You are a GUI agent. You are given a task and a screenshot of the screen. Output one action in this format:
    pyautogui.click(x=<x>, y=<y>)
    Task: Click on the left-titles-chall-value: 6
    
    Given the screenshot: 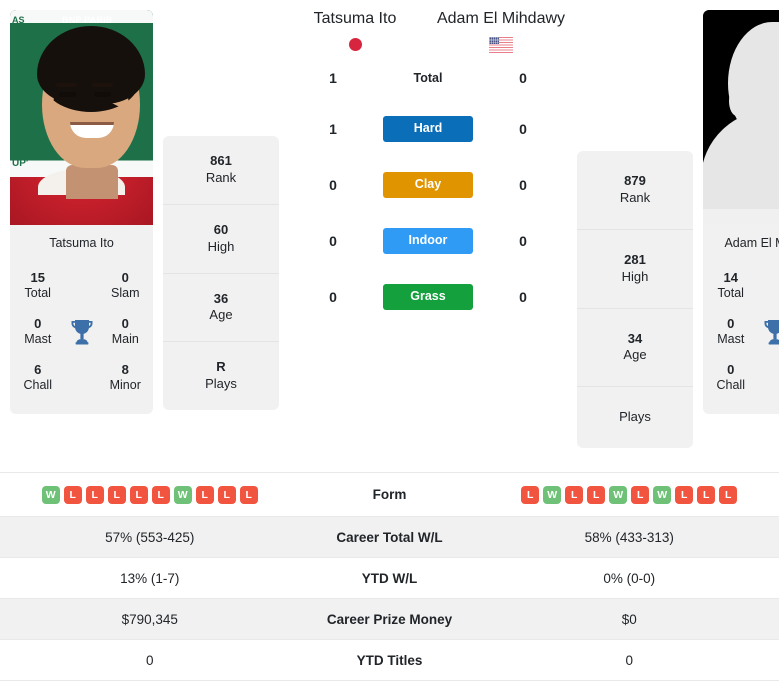 What is the action you would take?
    pyautogui.click(x=38, y=369)
    